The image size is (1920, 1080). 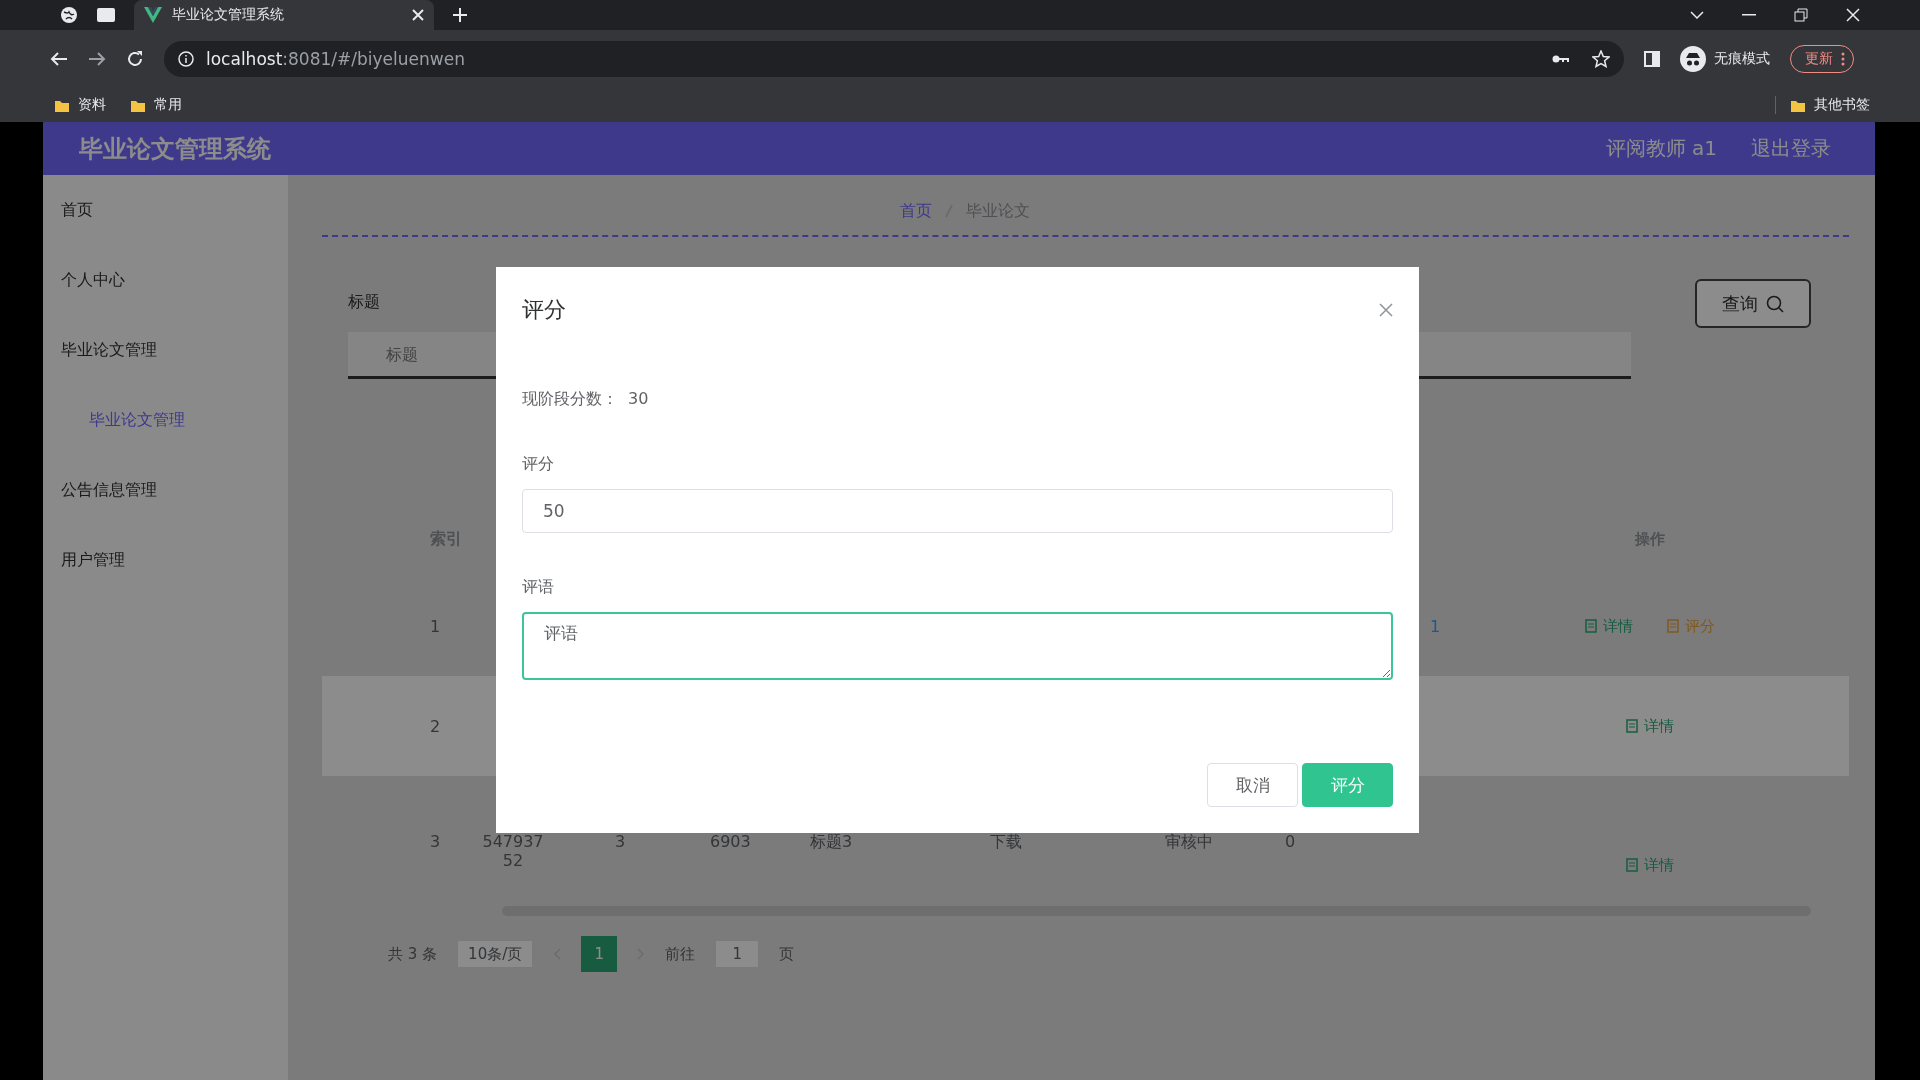 What do you see at coordinates (59, 59) in the screenshot?
I see `back-arrow-icon` at bounding box center [59, 59].